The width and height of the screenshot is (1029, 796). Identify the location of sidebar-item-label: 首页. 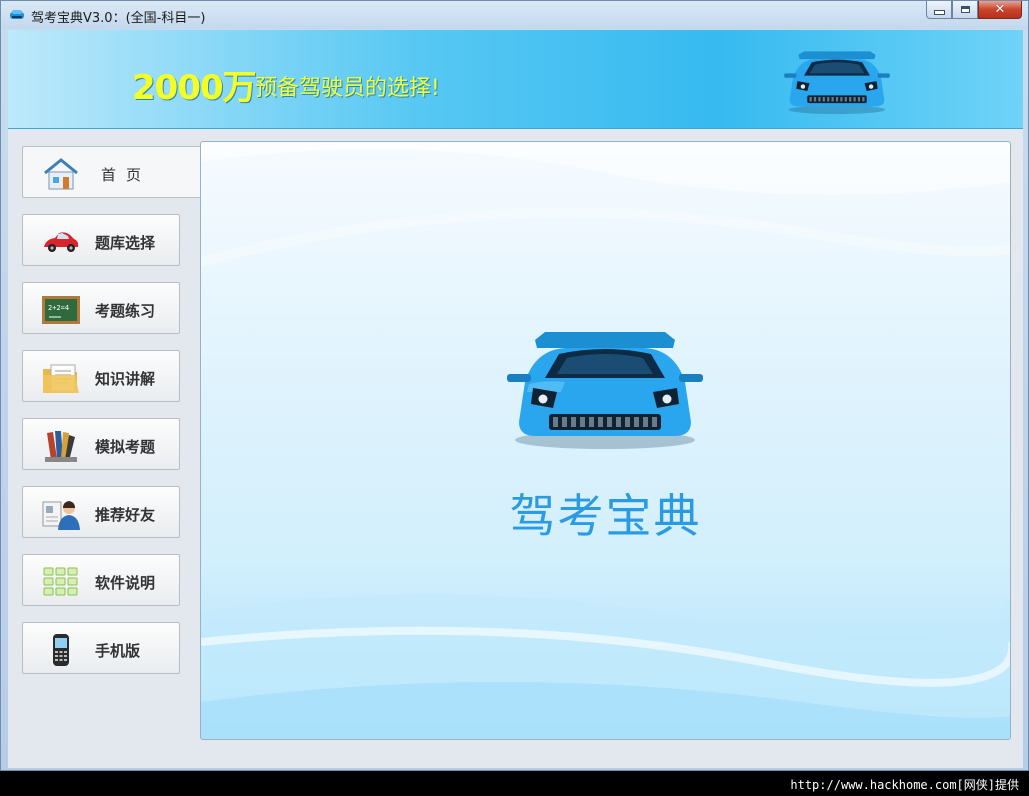
(126, 175).